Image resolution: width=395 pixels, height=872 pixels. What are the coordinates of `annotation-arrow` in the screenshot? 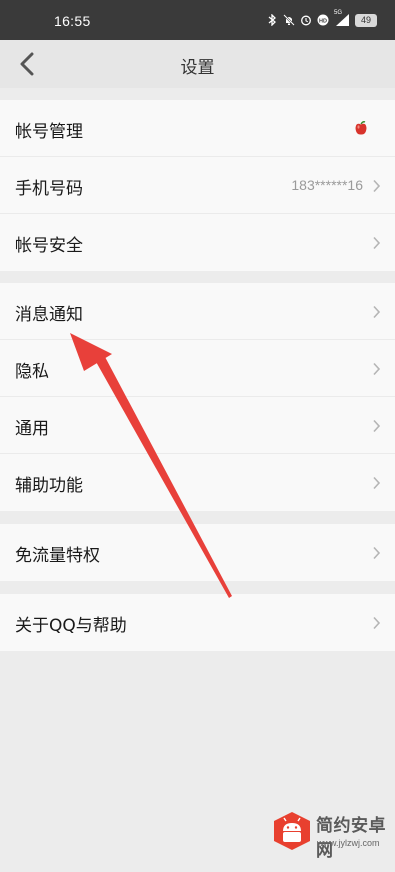 It's located at (151, 465).